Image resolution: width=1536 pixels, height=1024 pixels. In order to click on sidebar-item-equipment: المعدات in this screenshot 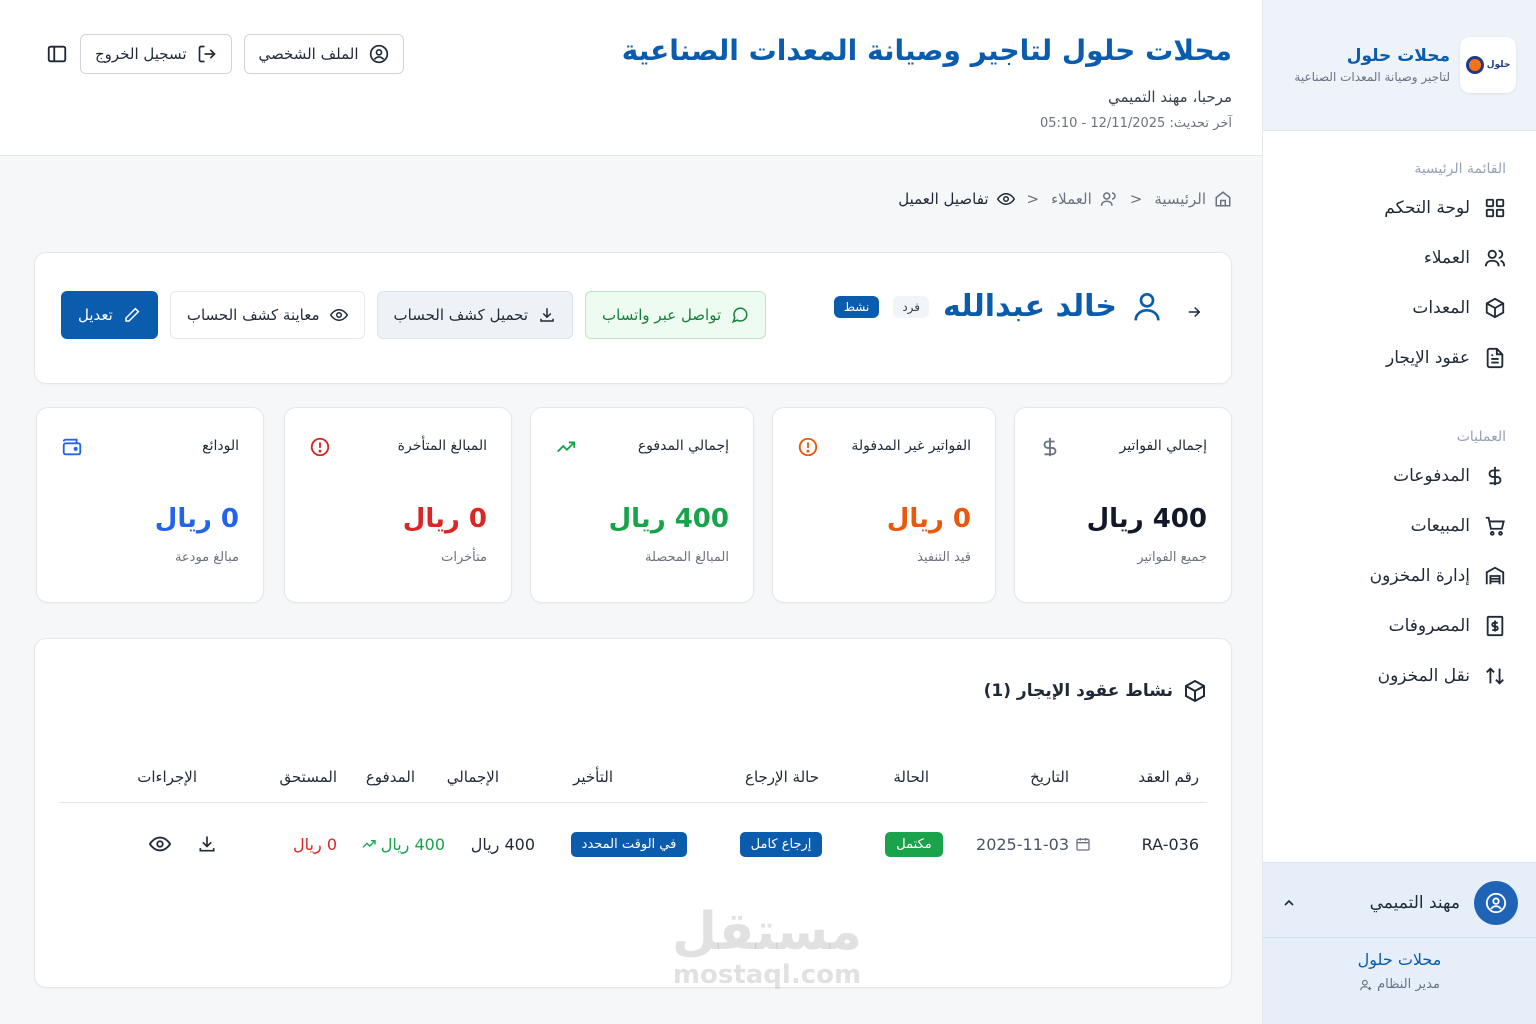, I will do `click(1399, 308)`.